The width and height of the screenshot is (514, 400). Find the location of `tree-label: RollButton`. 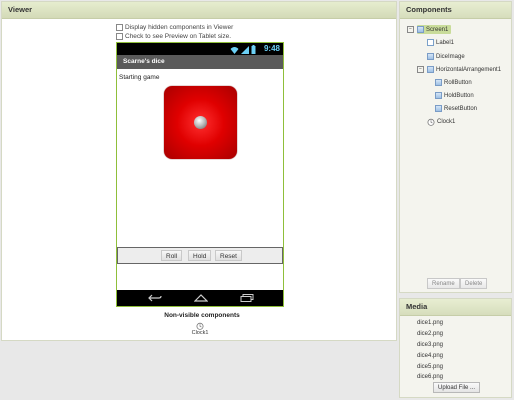

tree-label: RollButton is located at coordinates (458, 82).